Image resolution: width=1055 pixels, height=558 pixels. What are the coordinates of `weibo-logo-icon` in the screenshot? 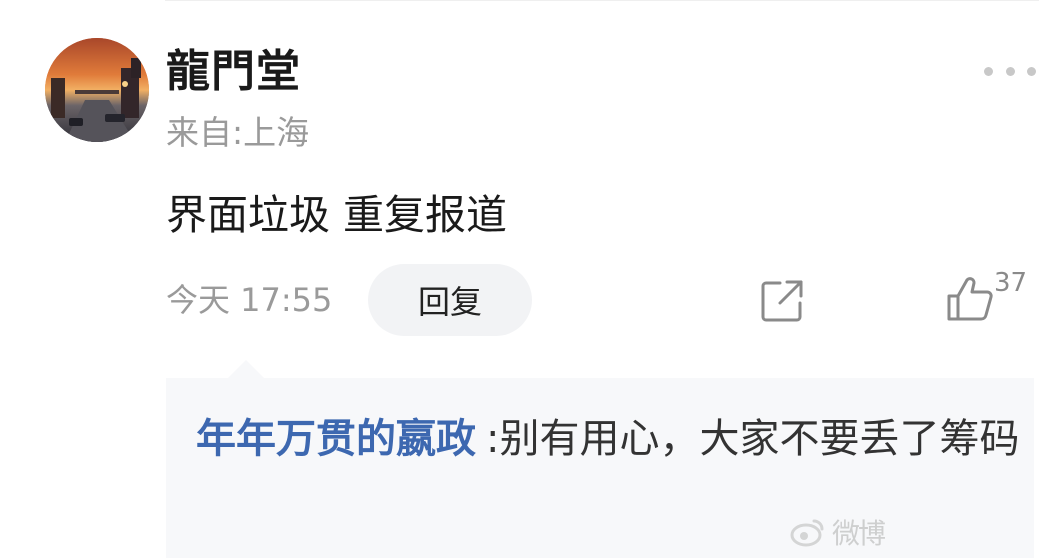 It's located at (807, 533).